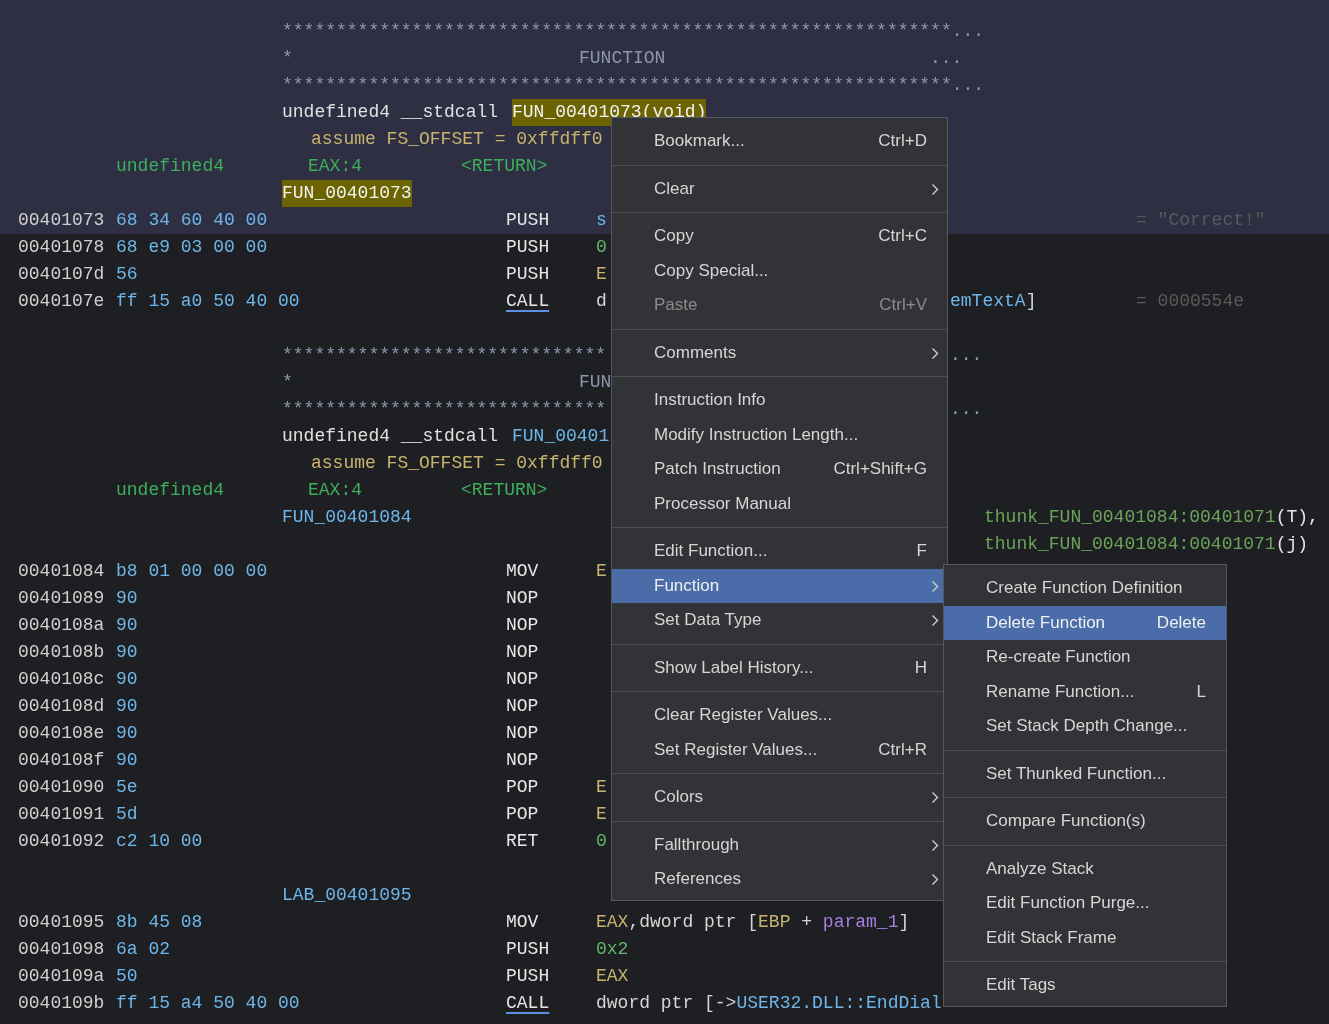  I want to click on menu-item: Analyze Stack, so click(1085, 868).